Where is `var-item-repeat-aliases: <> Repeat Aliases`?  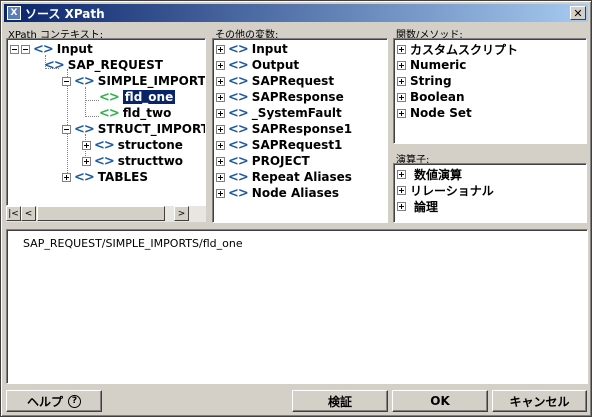
var-item-repeat-aliases: <> Repeat Aliases is located at coordinates (284, 177).